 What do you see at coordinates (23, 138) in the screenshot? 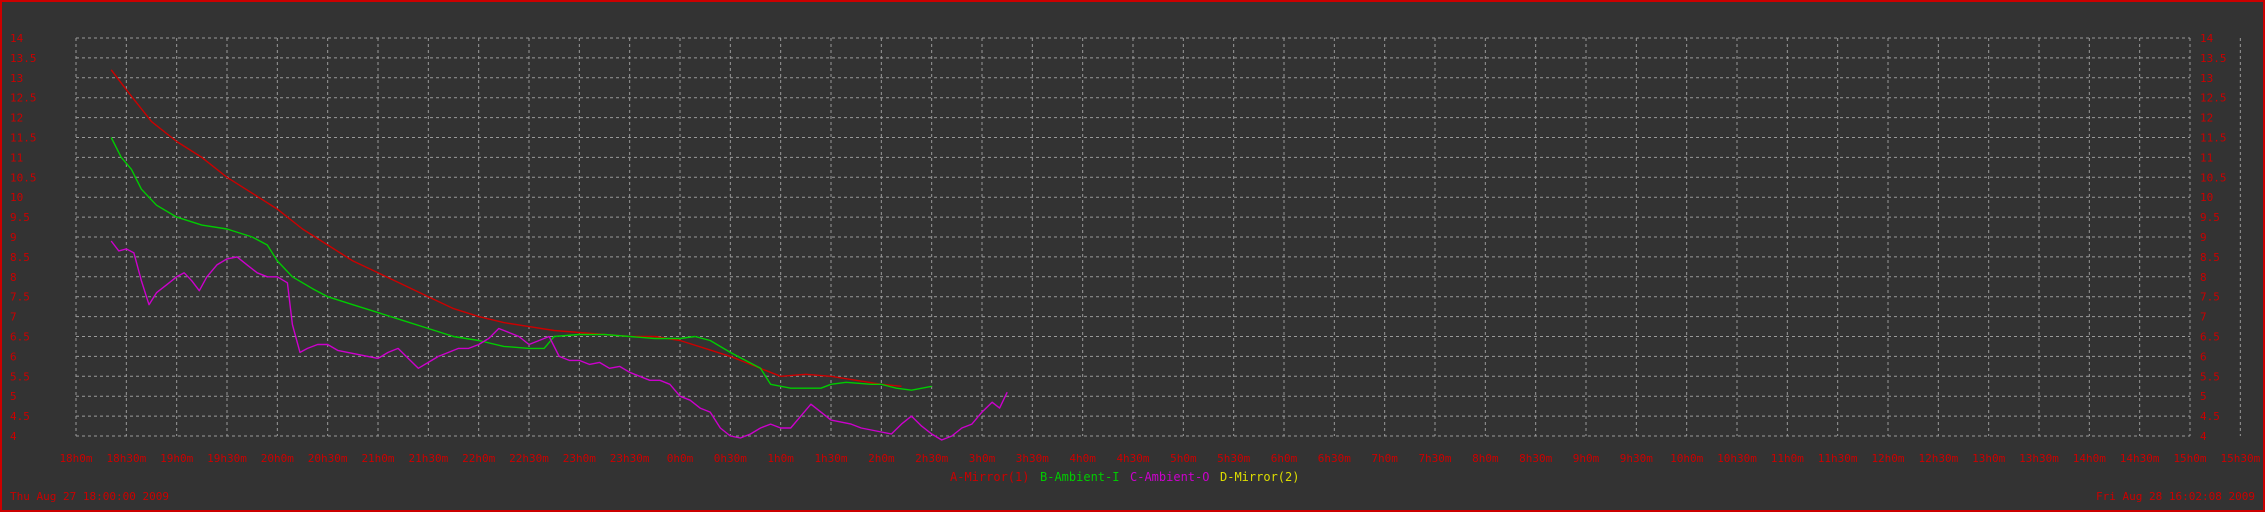
I see `y-tick-label-left: 11.5` at bounding box center [23, 138].